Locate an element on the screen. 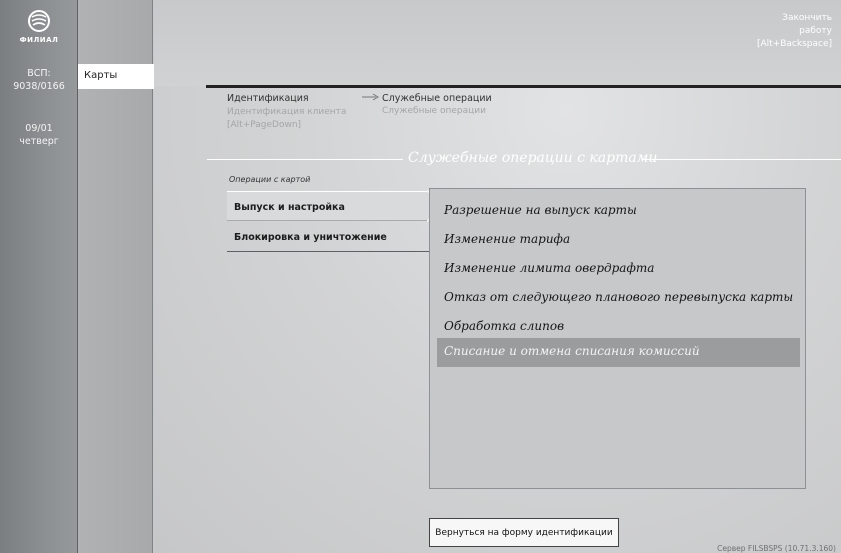 The width and height of the screenshot is (841, 553). breadcrumb-service-operations: Служебные операции is located at coordinates (437, 98).